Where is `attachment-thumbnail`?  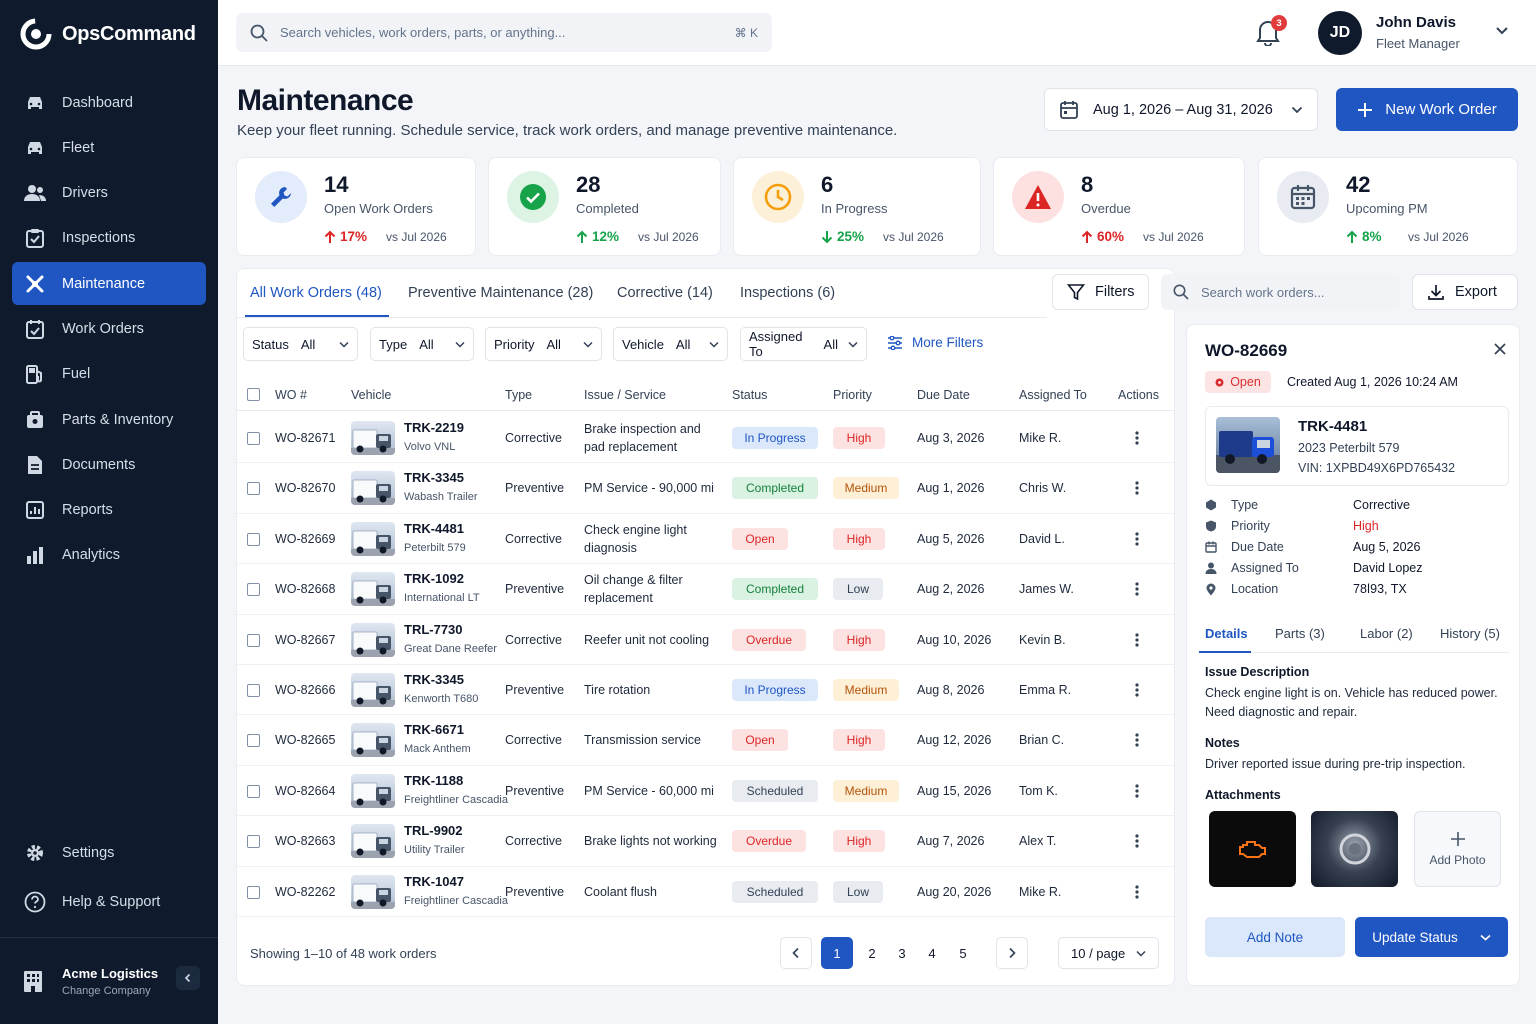
attachment-thumbnail is located at coordinates (1354, 849).